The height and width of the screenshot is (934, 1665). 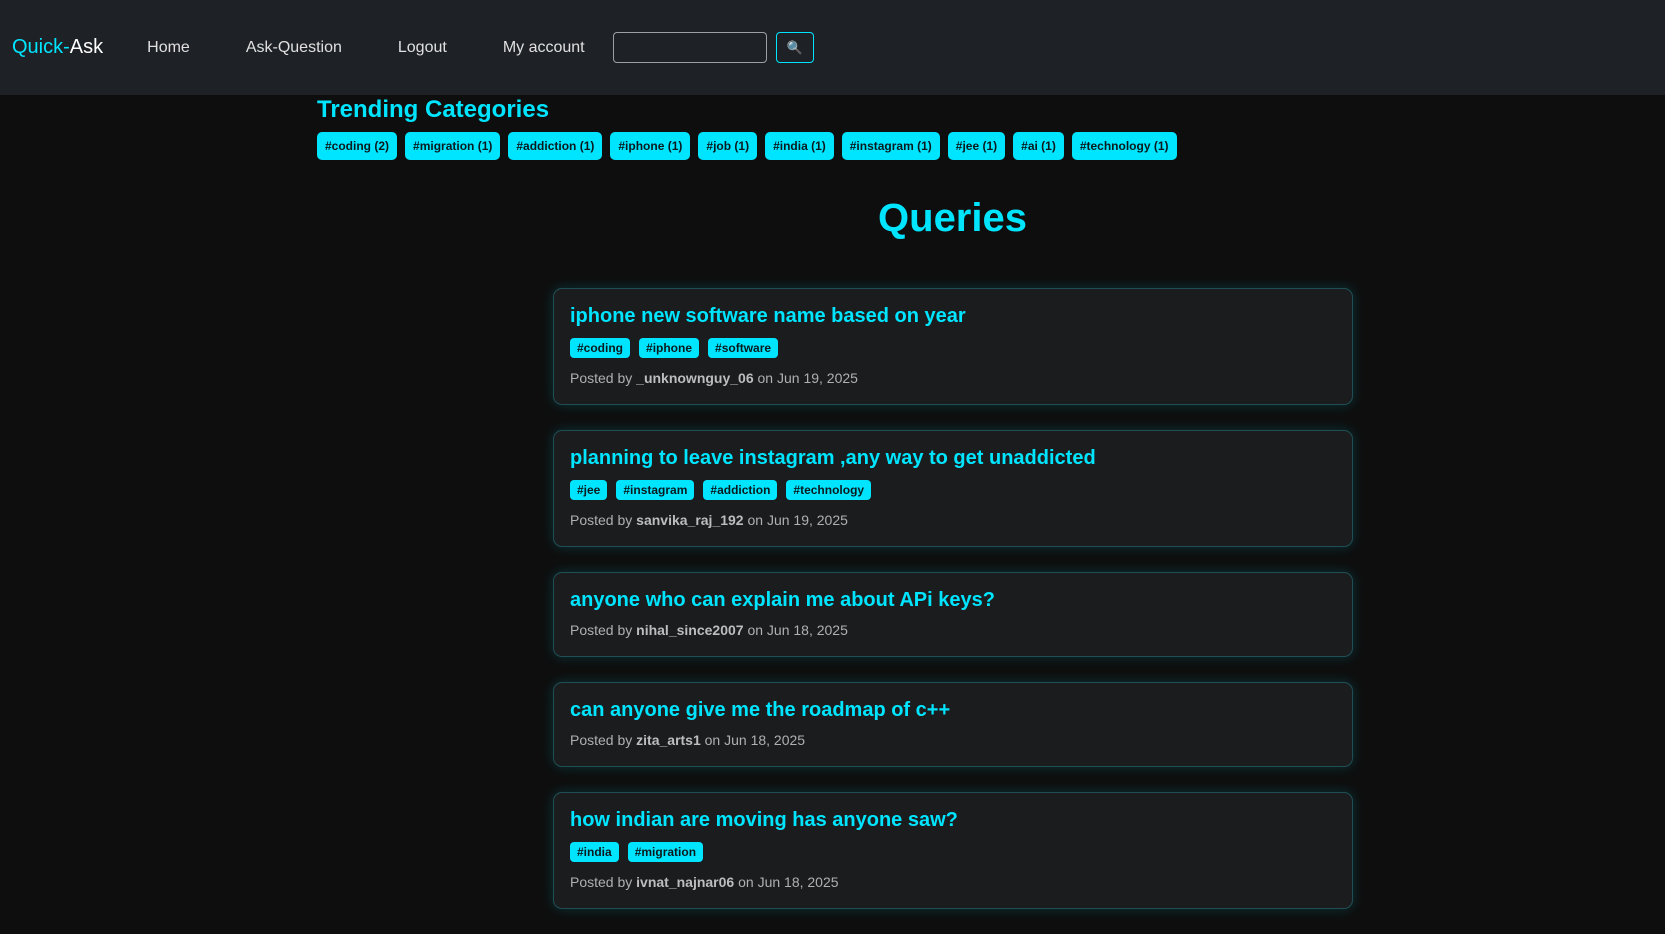 I want to click on tag-list: #jee #instagram #addiction #technology, so click(x=953, y=490).